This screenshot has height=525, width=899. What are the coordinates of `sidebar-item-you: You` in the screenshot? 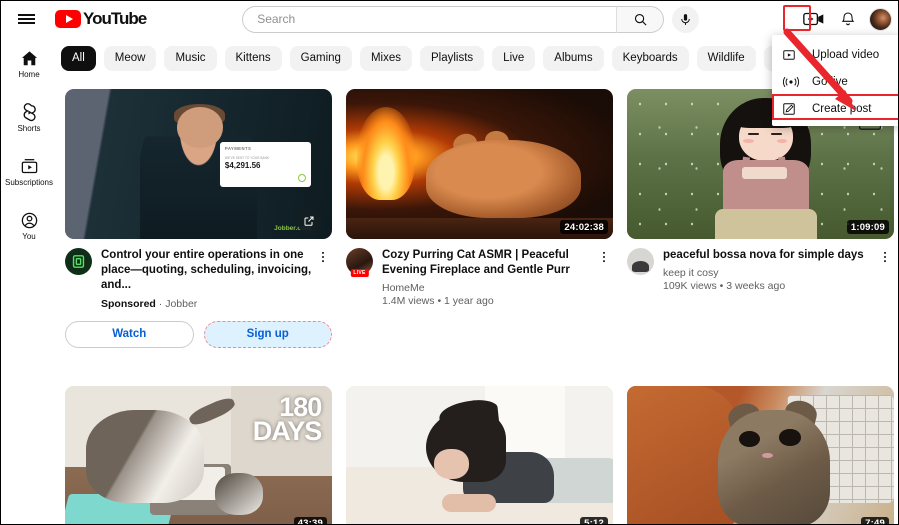 It's located at (29, 226).